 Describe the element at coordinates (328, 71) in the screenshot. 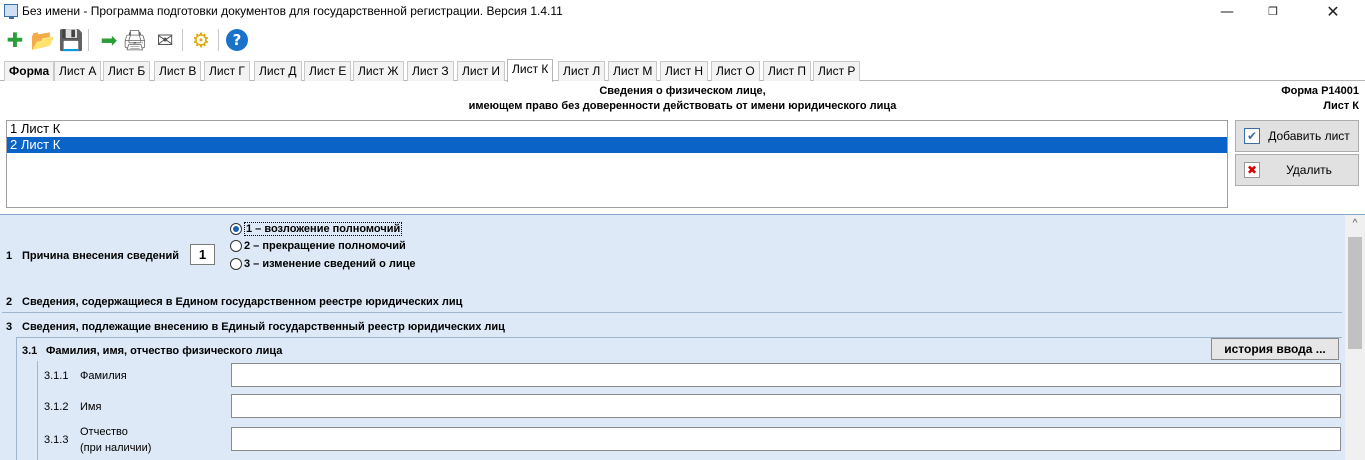

I see `tab-list-e: Лист Е` at that location.